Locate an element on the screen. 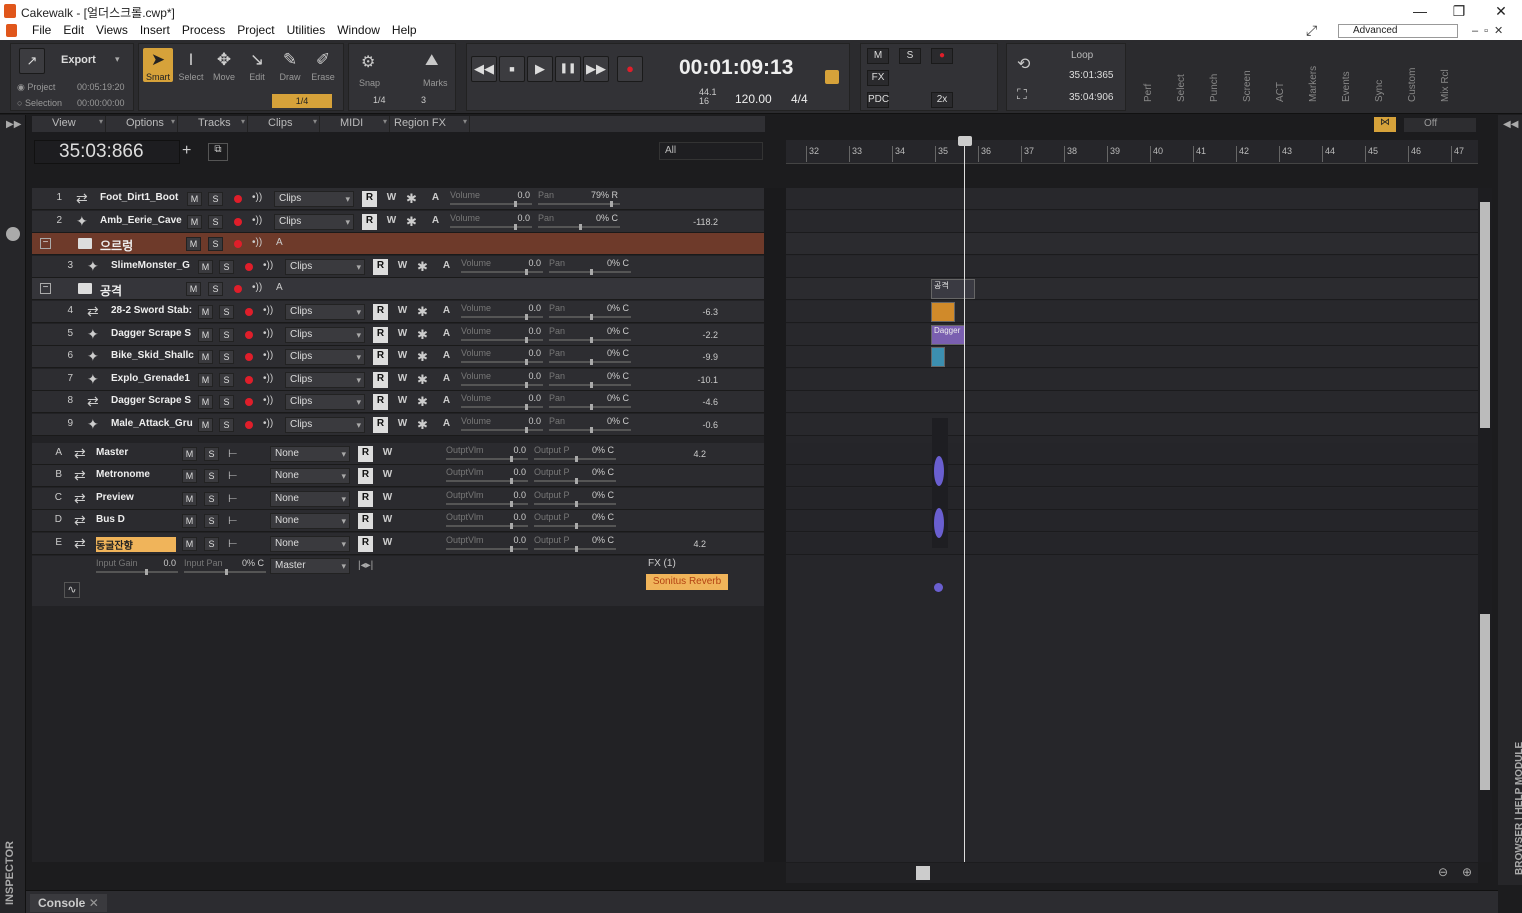  play-icon: ▶ is located at coordinates (540, 69).